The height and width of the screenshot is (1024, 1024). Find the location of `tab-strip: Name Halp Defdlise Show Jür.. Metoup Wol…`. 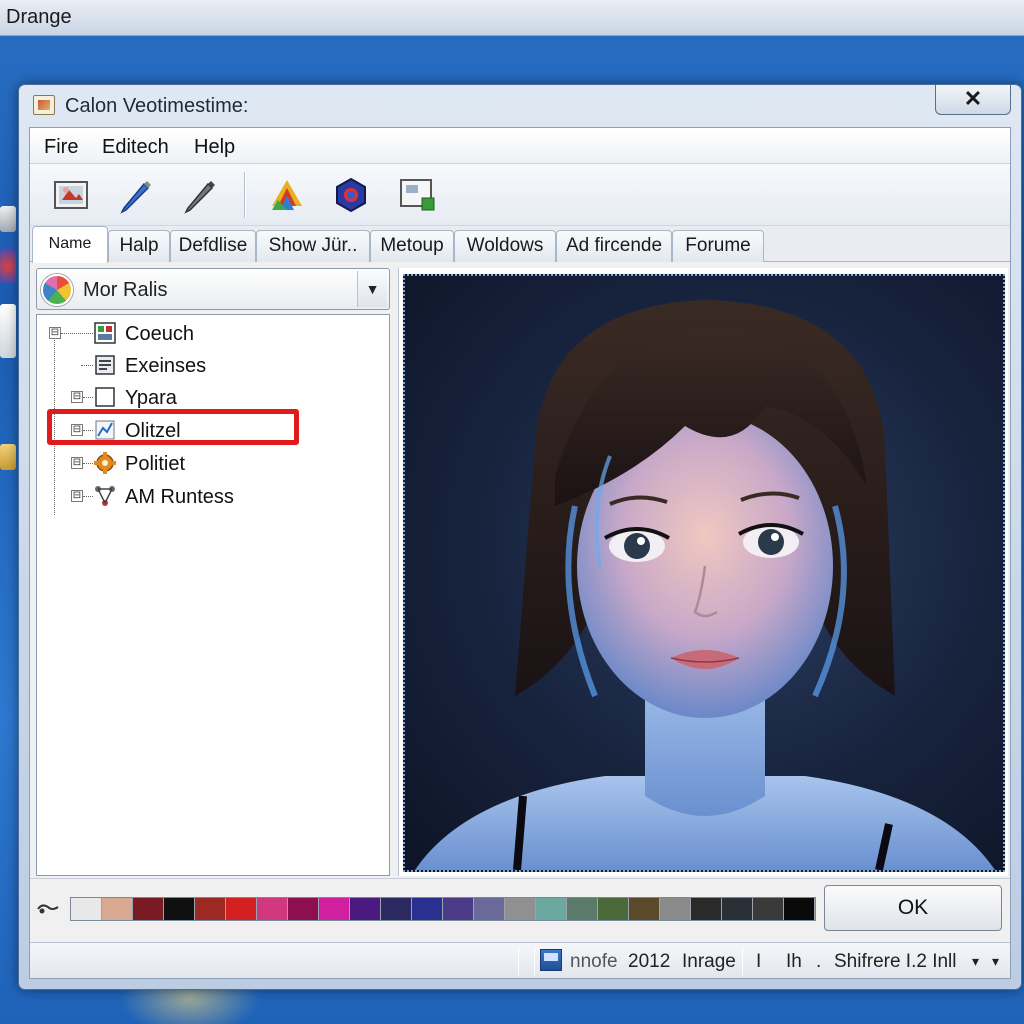

tab-strip: Name Halp Defdlise Show Jür.. Metoup Wol… is located at coordinates (520, 244).